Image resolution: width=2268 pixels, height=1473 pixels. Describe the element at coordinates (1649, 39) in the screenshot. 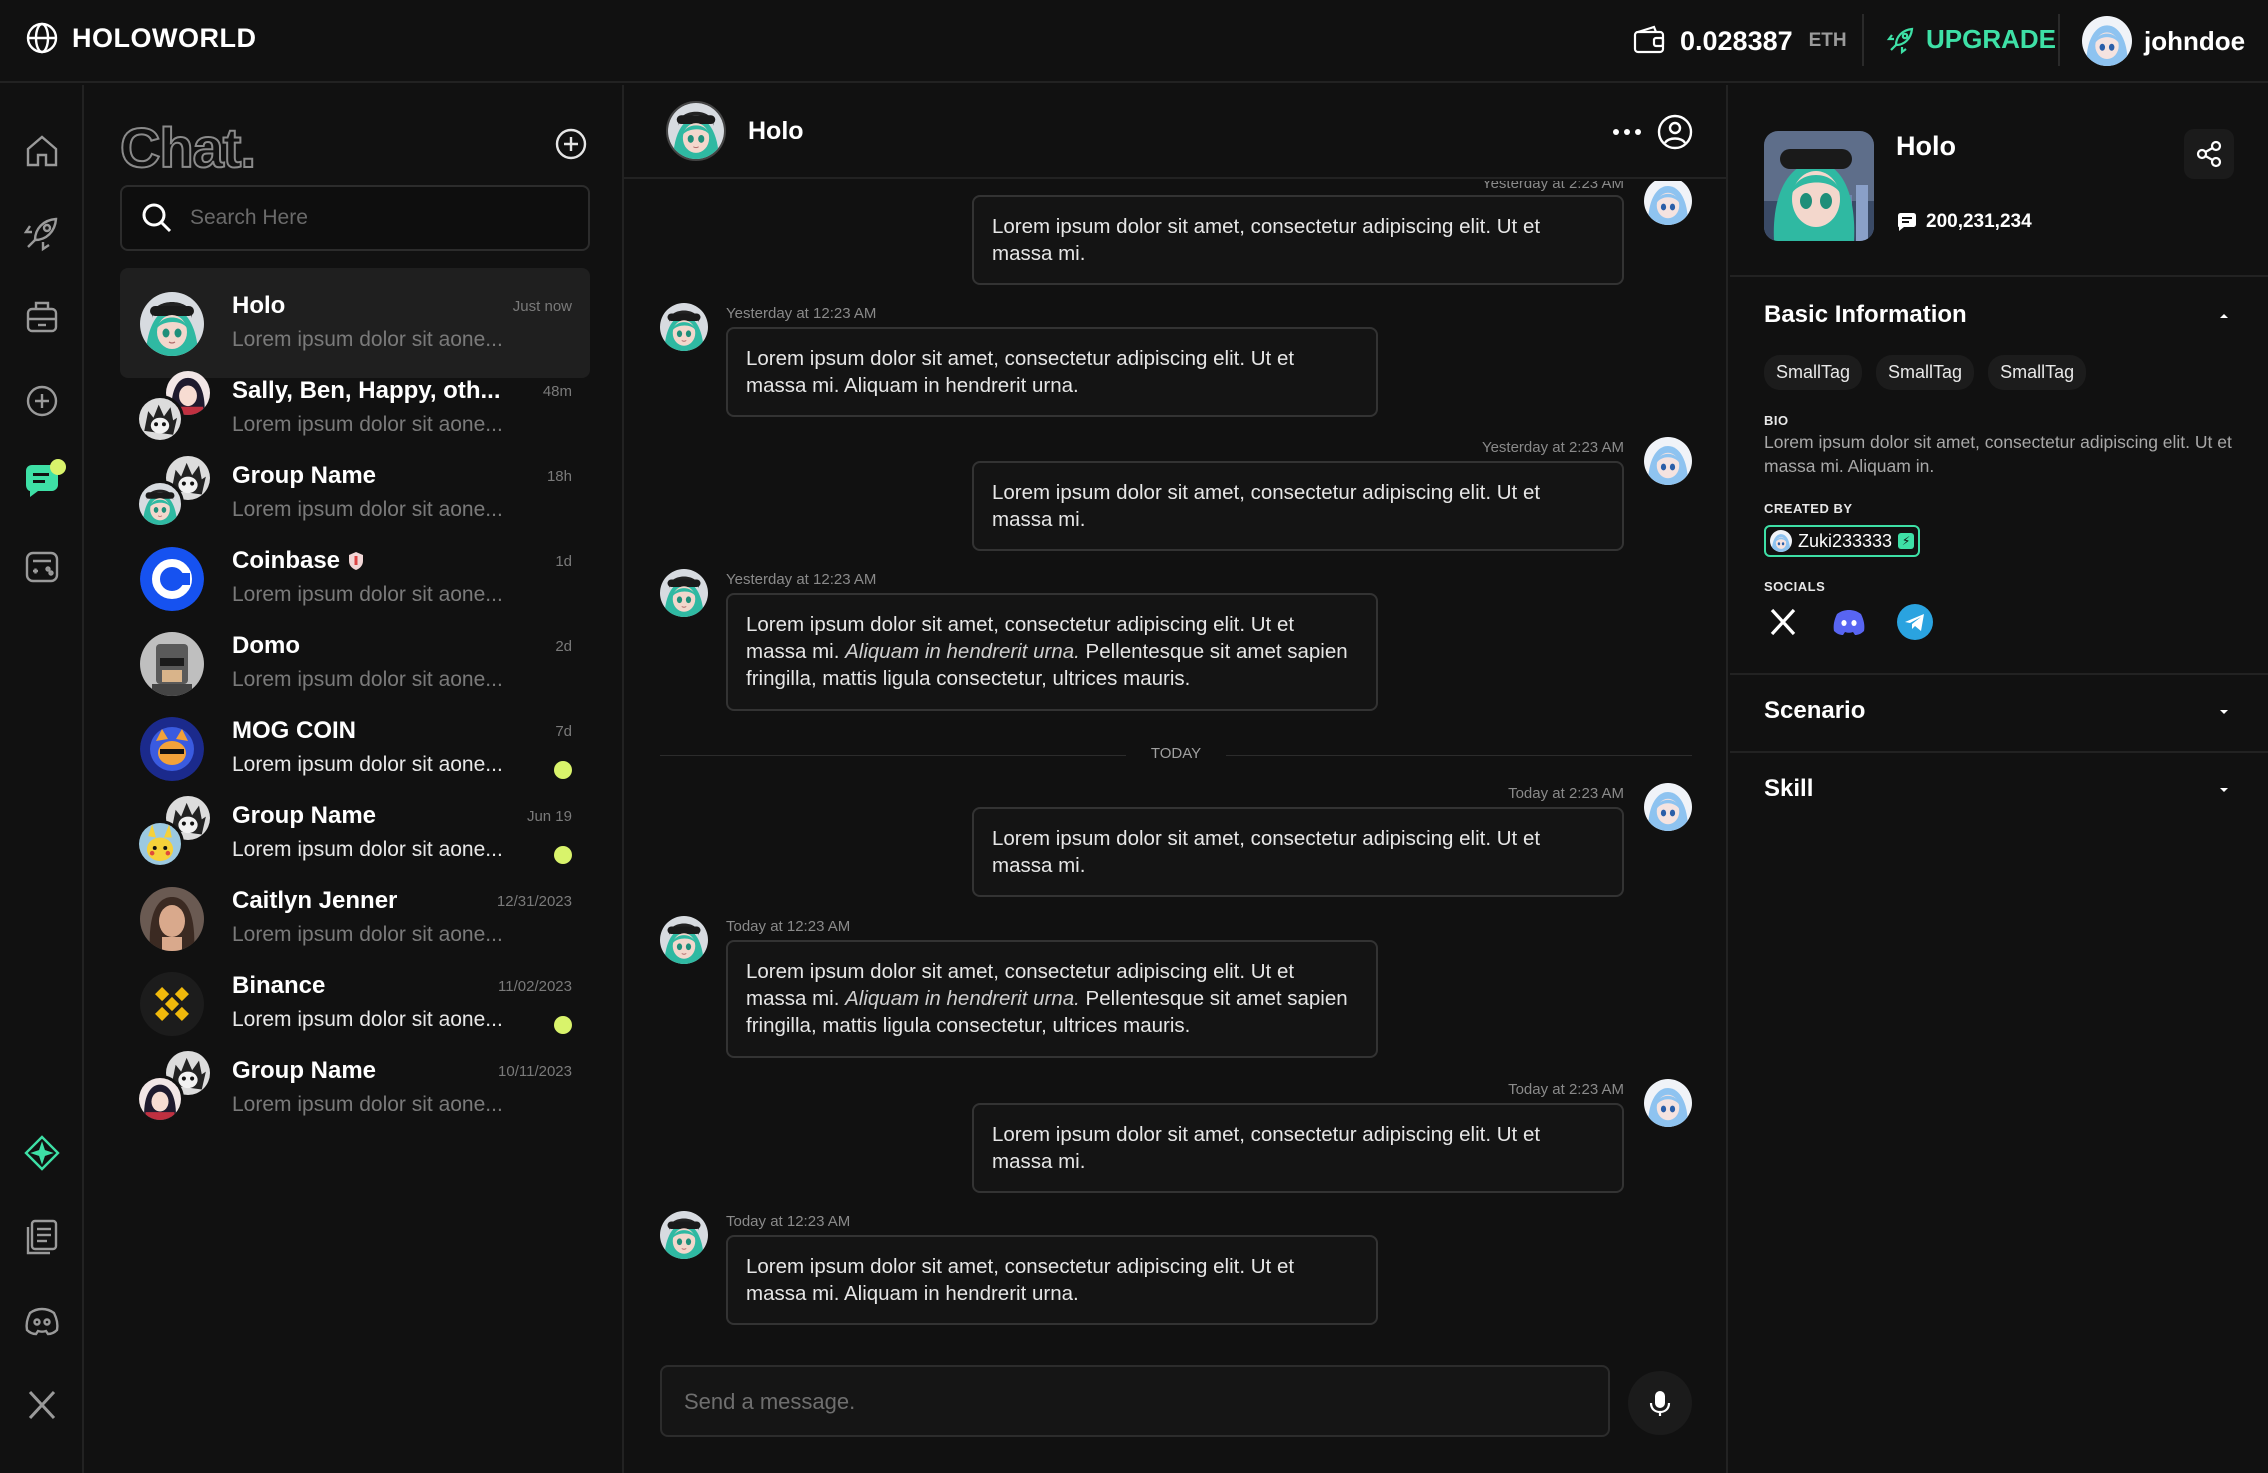

I see `wallet-icon` at that location.